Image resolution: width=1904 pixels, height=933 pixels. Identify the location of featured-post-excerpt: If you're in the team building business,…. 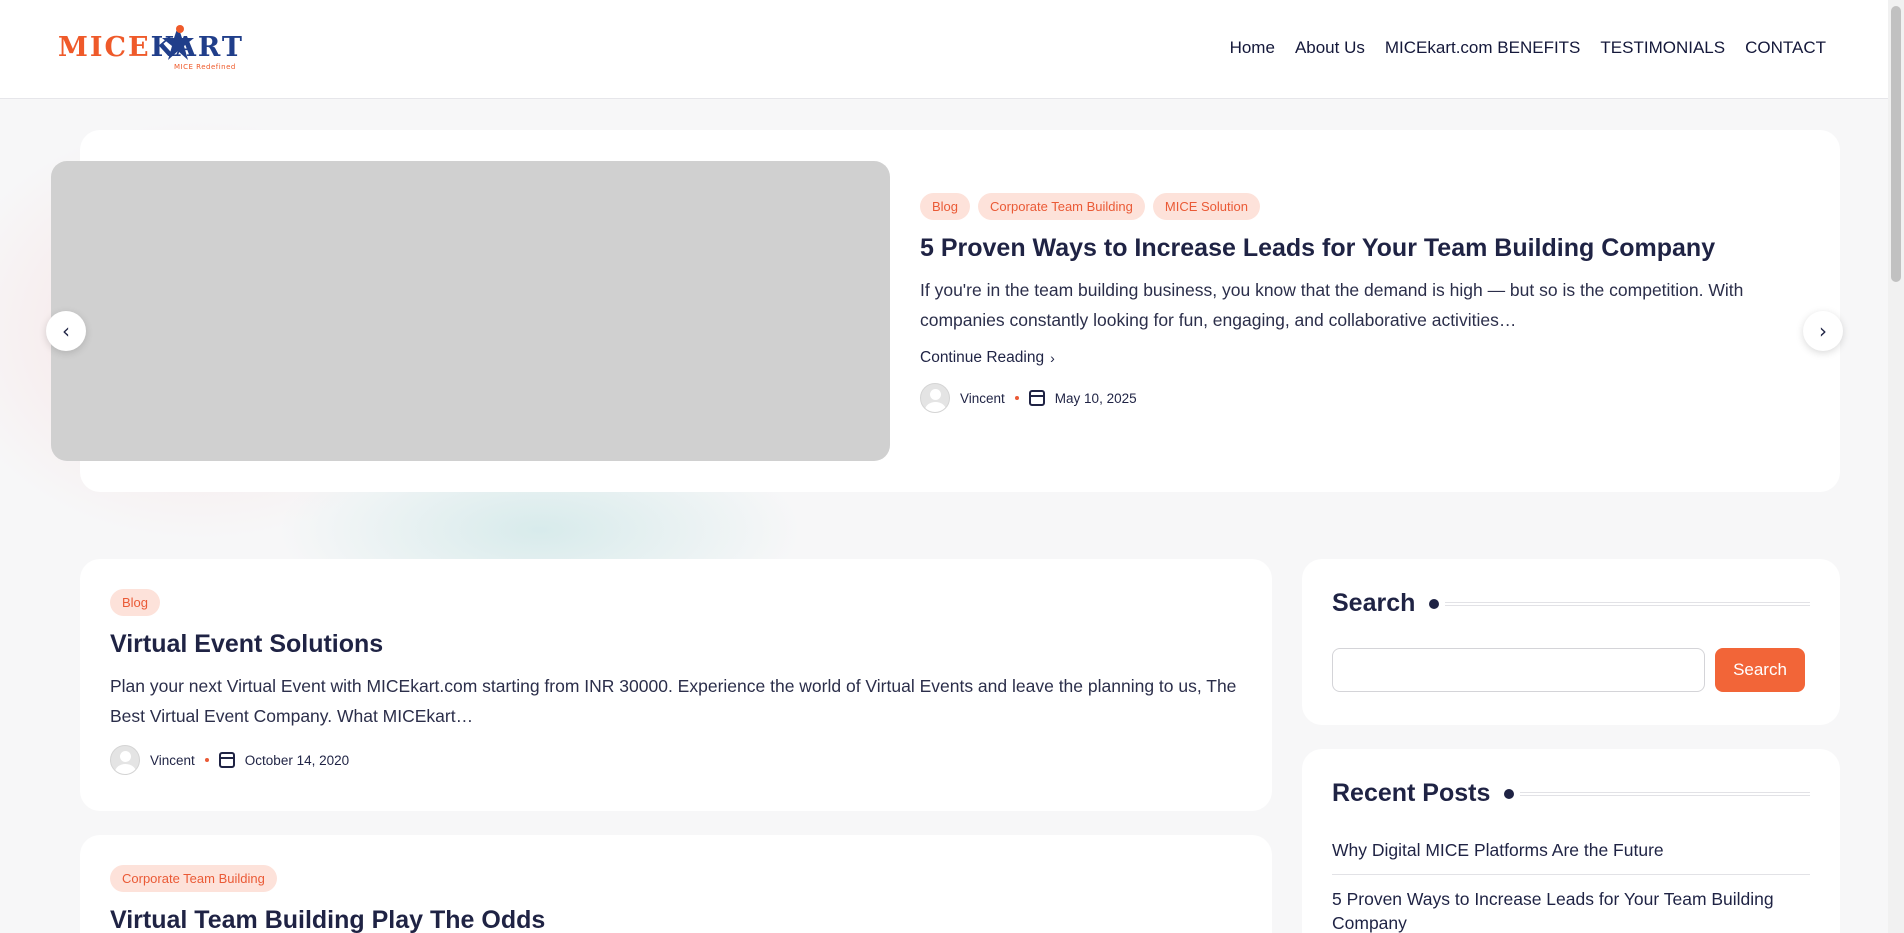
(1332, 305).